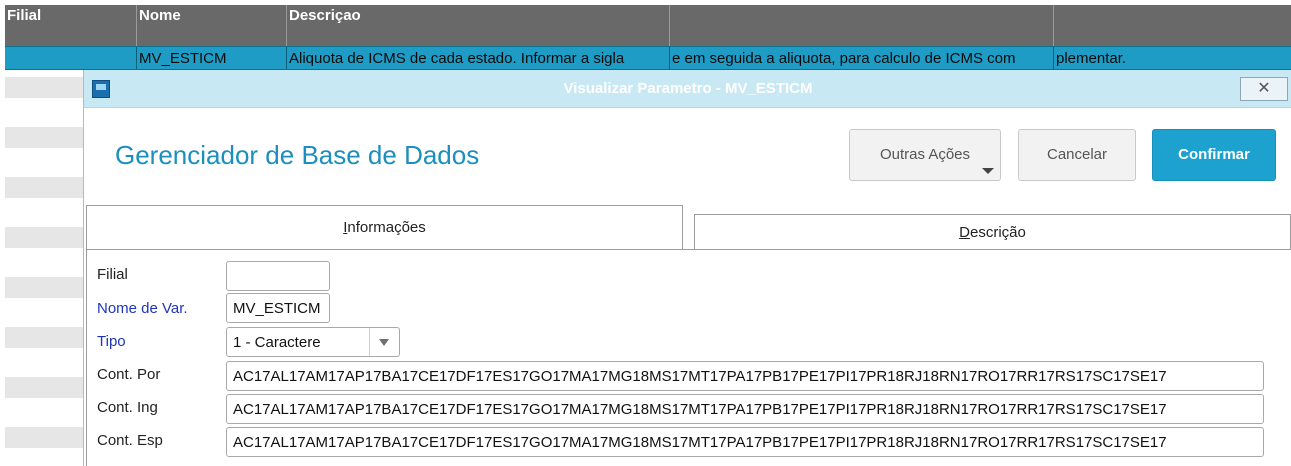 This screenshot has height=466, width=1291. Describe the element at coordinates (278, 308) in the screenshot. I see `nome-var-field: MV_ESTICM` at that location.